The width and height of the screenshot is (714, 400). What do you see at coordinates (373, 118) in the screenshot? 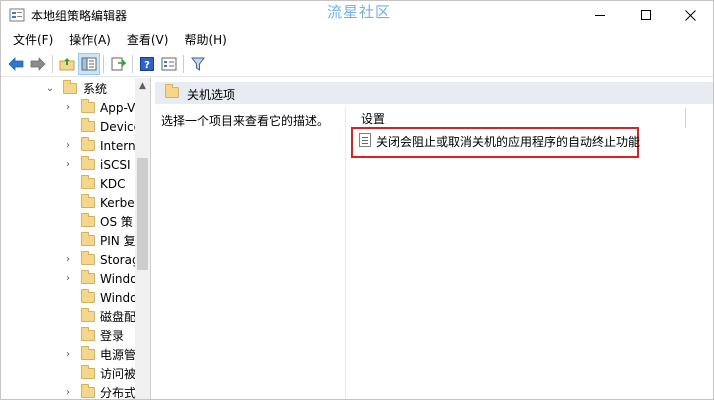
I see `column-header-setting: 设置` at bounding box center [373, 118].